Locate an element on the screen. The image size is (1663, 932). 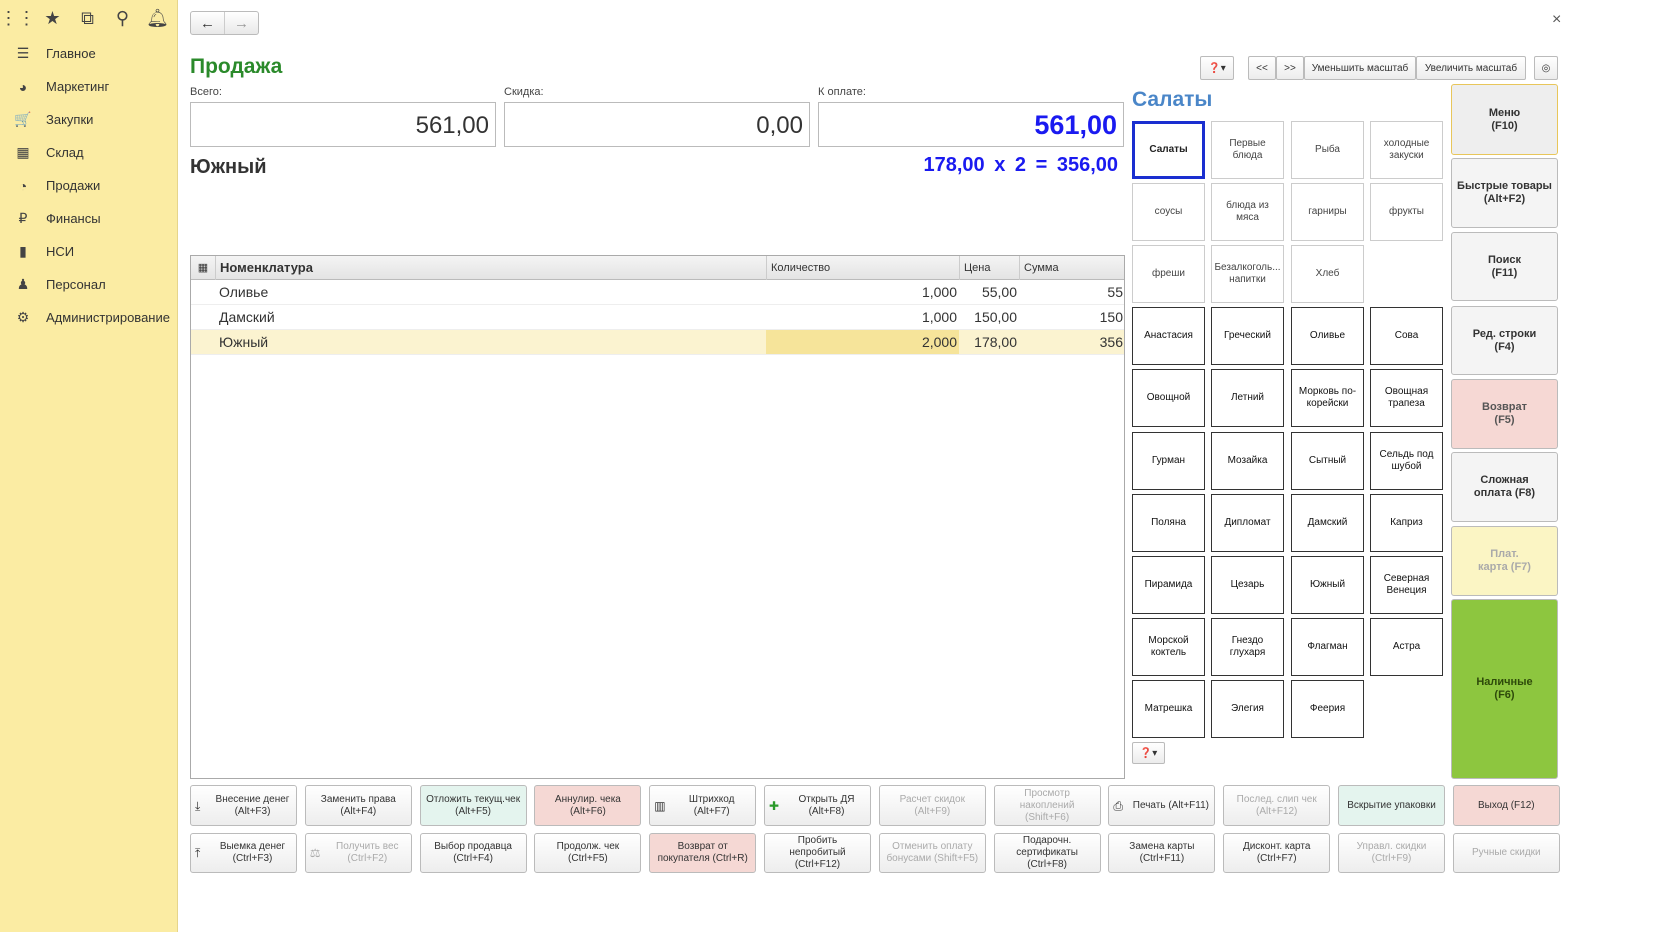
sidebar-item: ₽ Финансы is located at coordinates (89, 218).